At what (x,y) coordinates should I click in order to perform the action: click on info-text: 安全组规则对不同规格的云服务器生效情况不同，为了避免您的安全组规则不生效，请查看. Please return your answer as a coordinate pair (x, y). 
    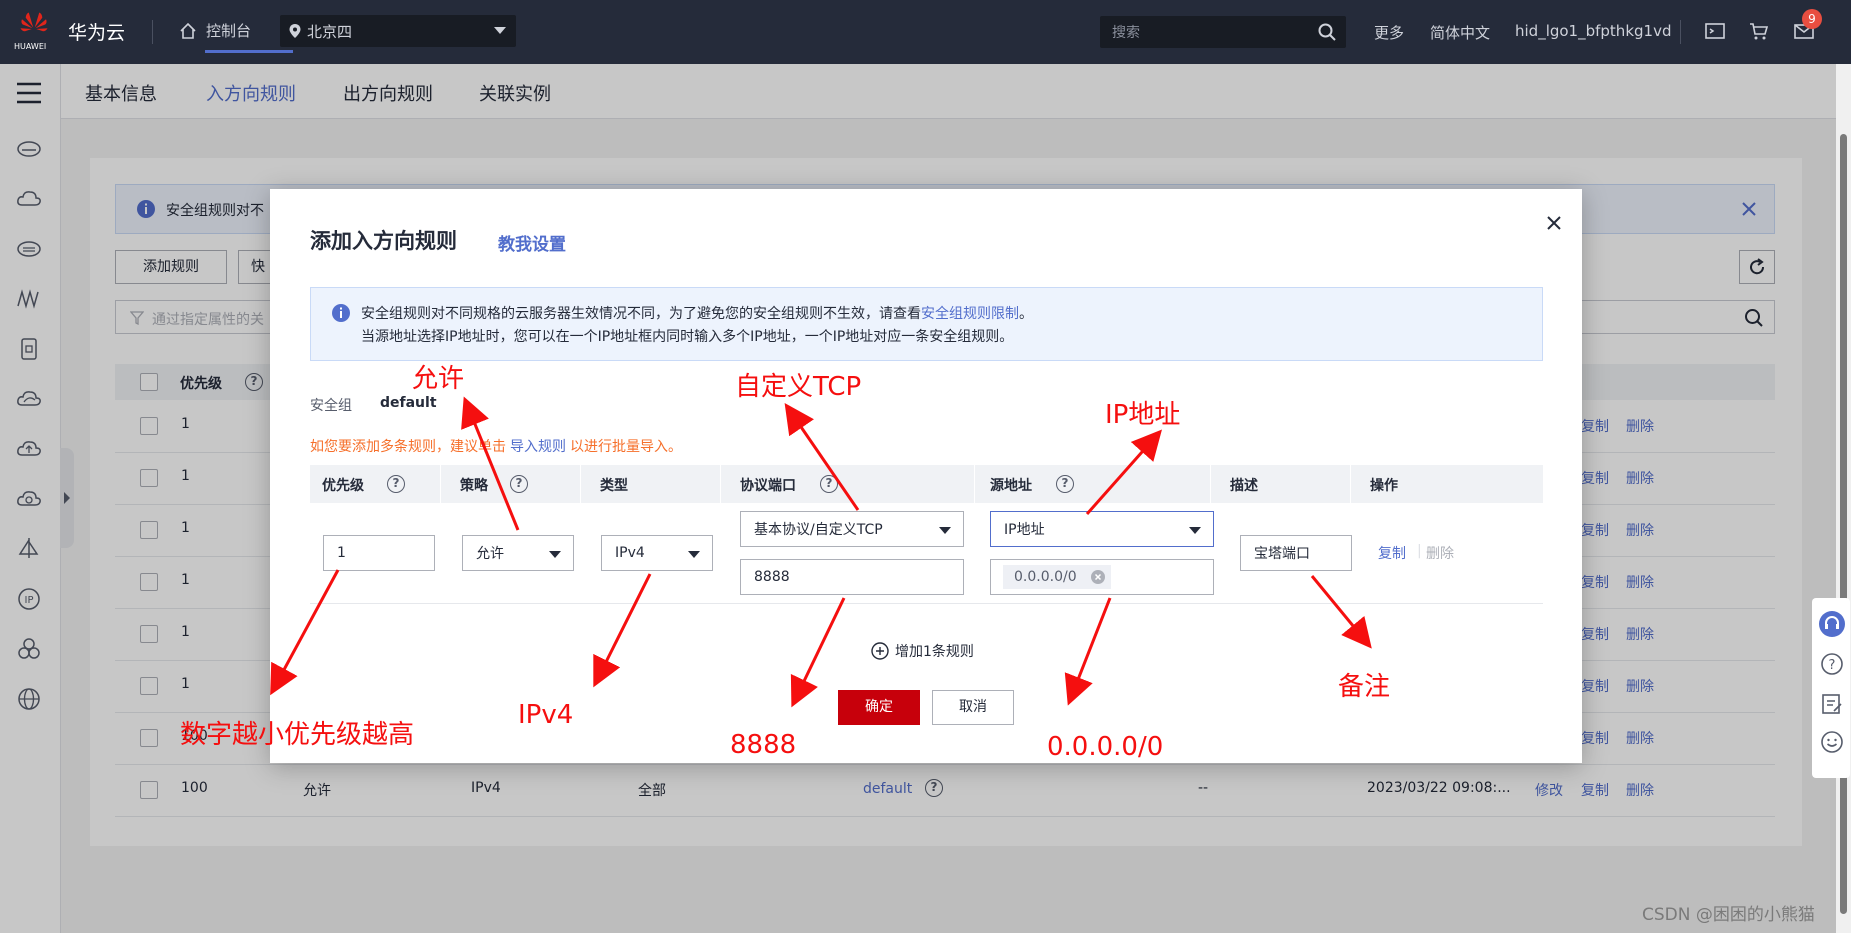
    Looking at the image, I should click on (641, 314).